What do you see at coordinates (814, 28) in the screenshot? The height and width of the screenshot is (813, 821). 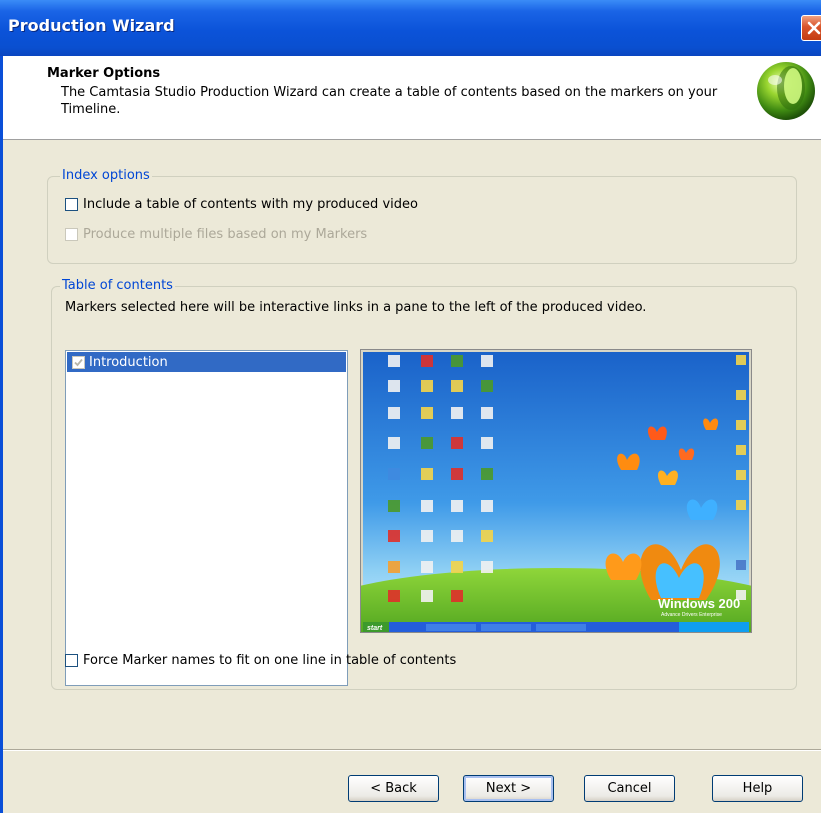 I see `close-icon` at bounding box center [814, 28].